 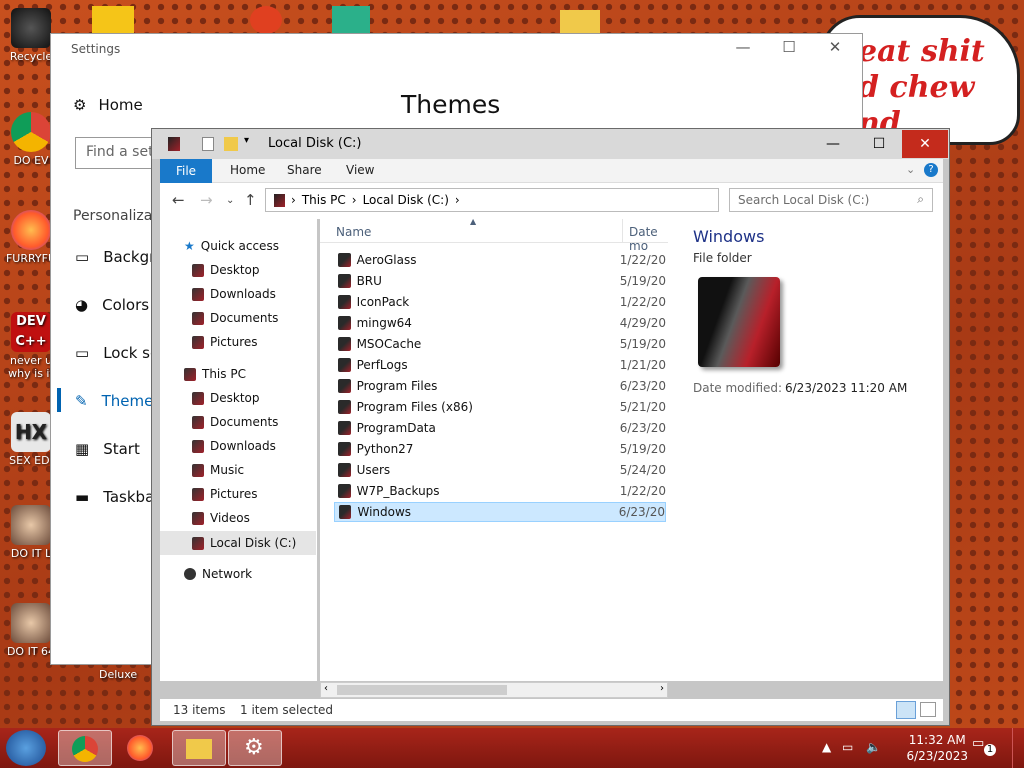 I want to click on scroll-thumb, so click(x=422, y=690).